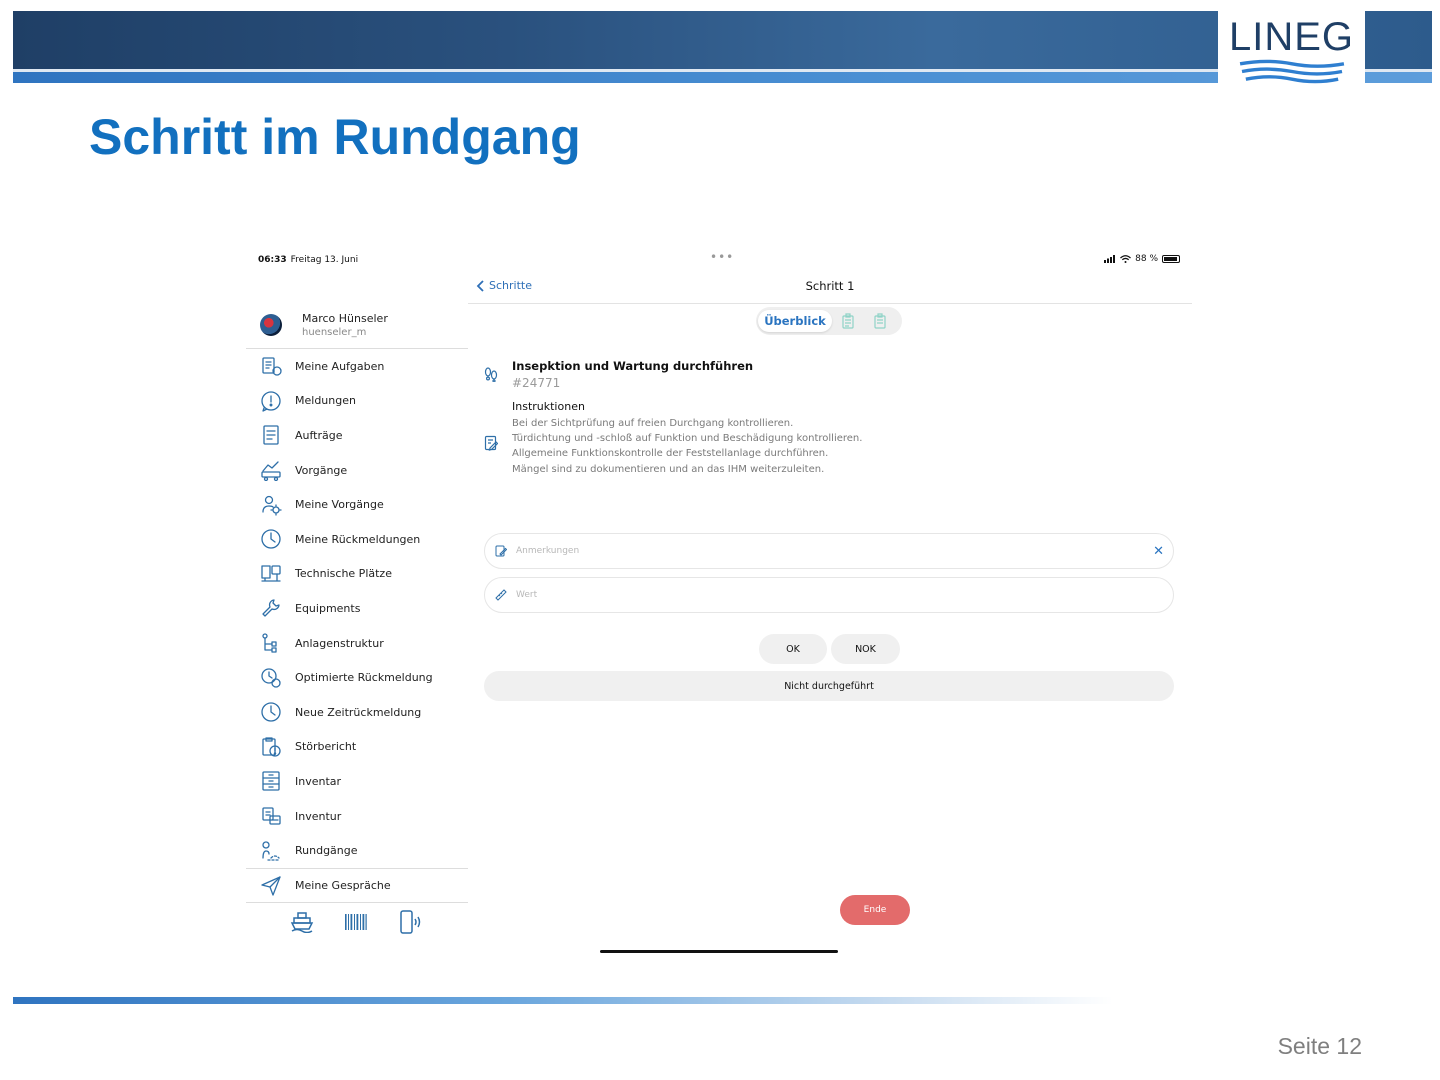 The height and width of the screenshot is (1080, 1440). What do you see at coordinates (271, 643) in the screenshot?
I see `hierarchy-icon` at bounding box center [271, 643].